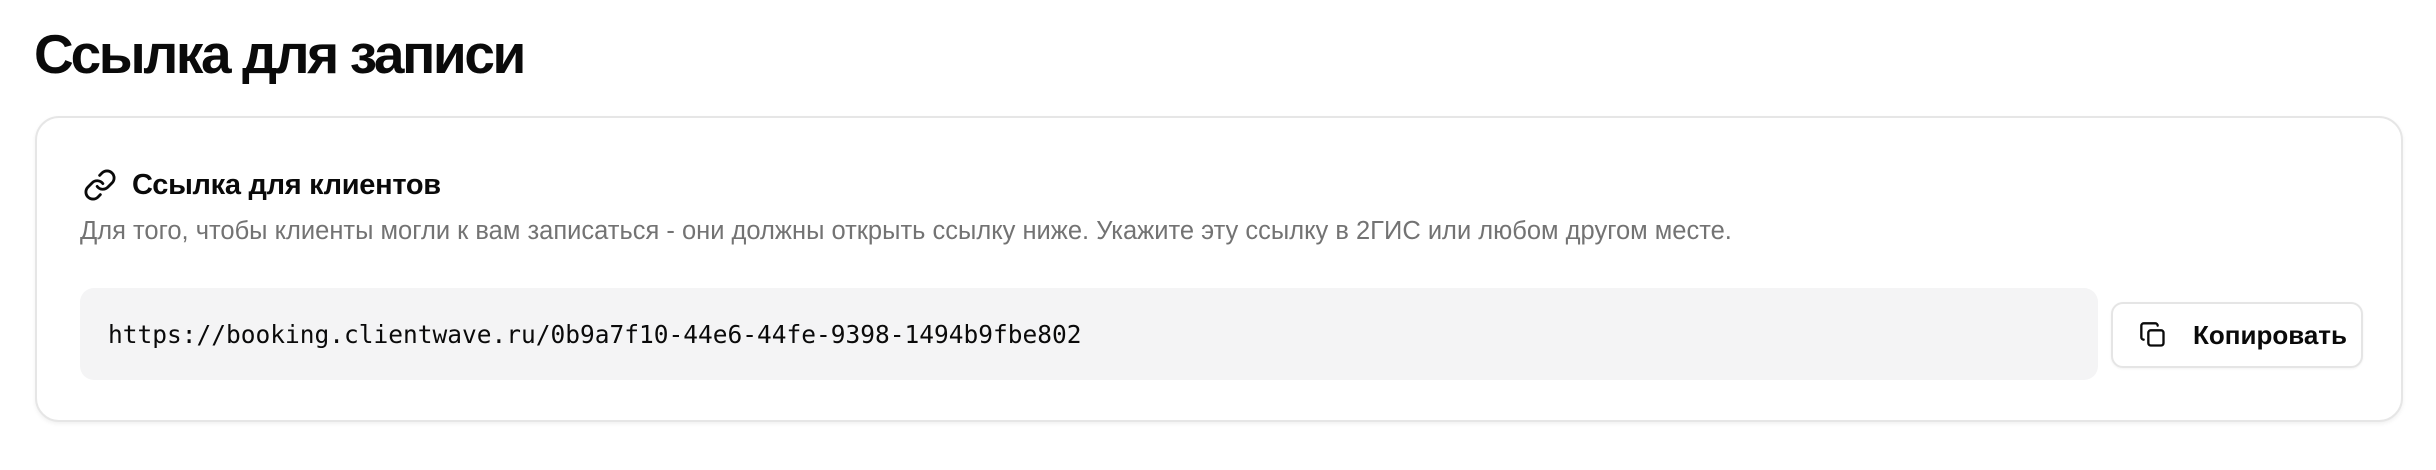 The height and width of the screenshot is (470, 2436). Describe the element at coordinates (286, 184) in the screenshot. I see `card-title: Ссылка для клиентов` at that location.